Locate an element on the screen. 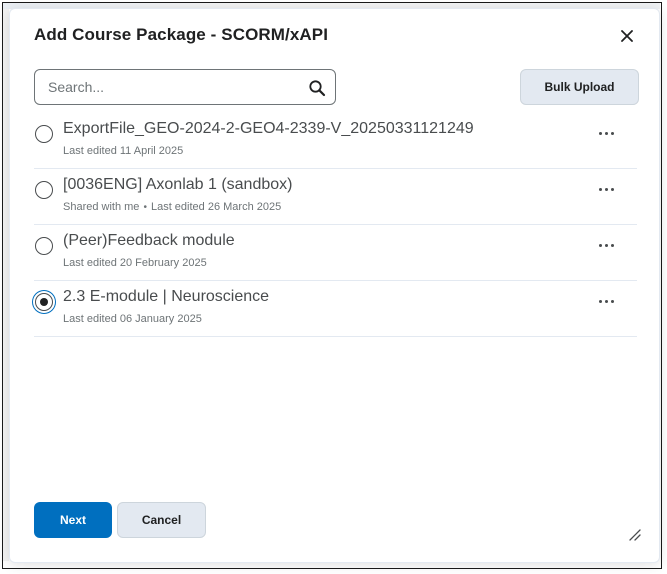 This screenshot has width=667, height=574. search-field is located at coordinates (185, 87).